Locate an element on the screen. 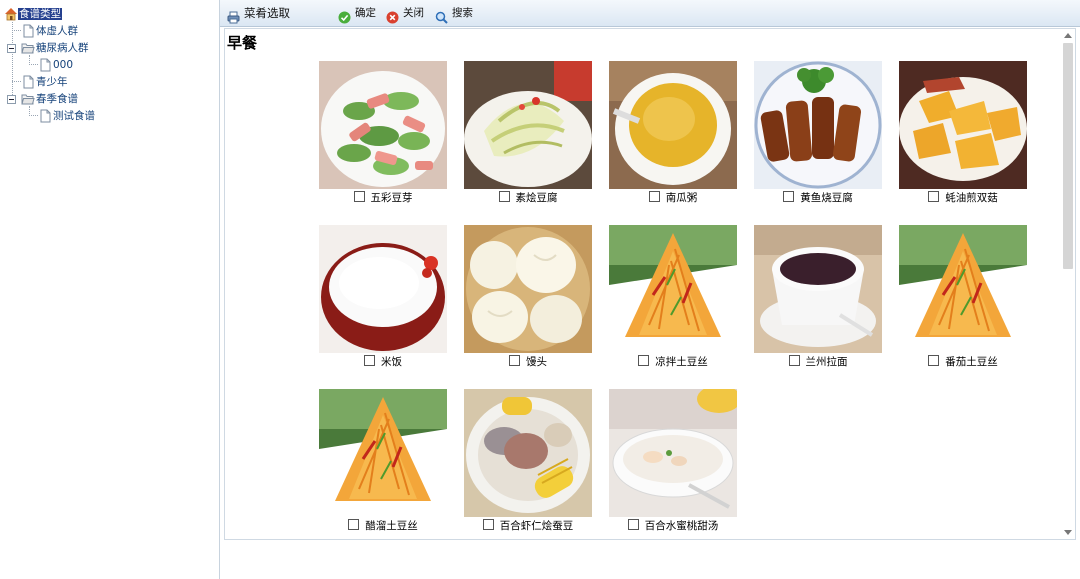 The image size is (1080, 579). tree-item-label: 青少年 is located at coordinates (52, 82).